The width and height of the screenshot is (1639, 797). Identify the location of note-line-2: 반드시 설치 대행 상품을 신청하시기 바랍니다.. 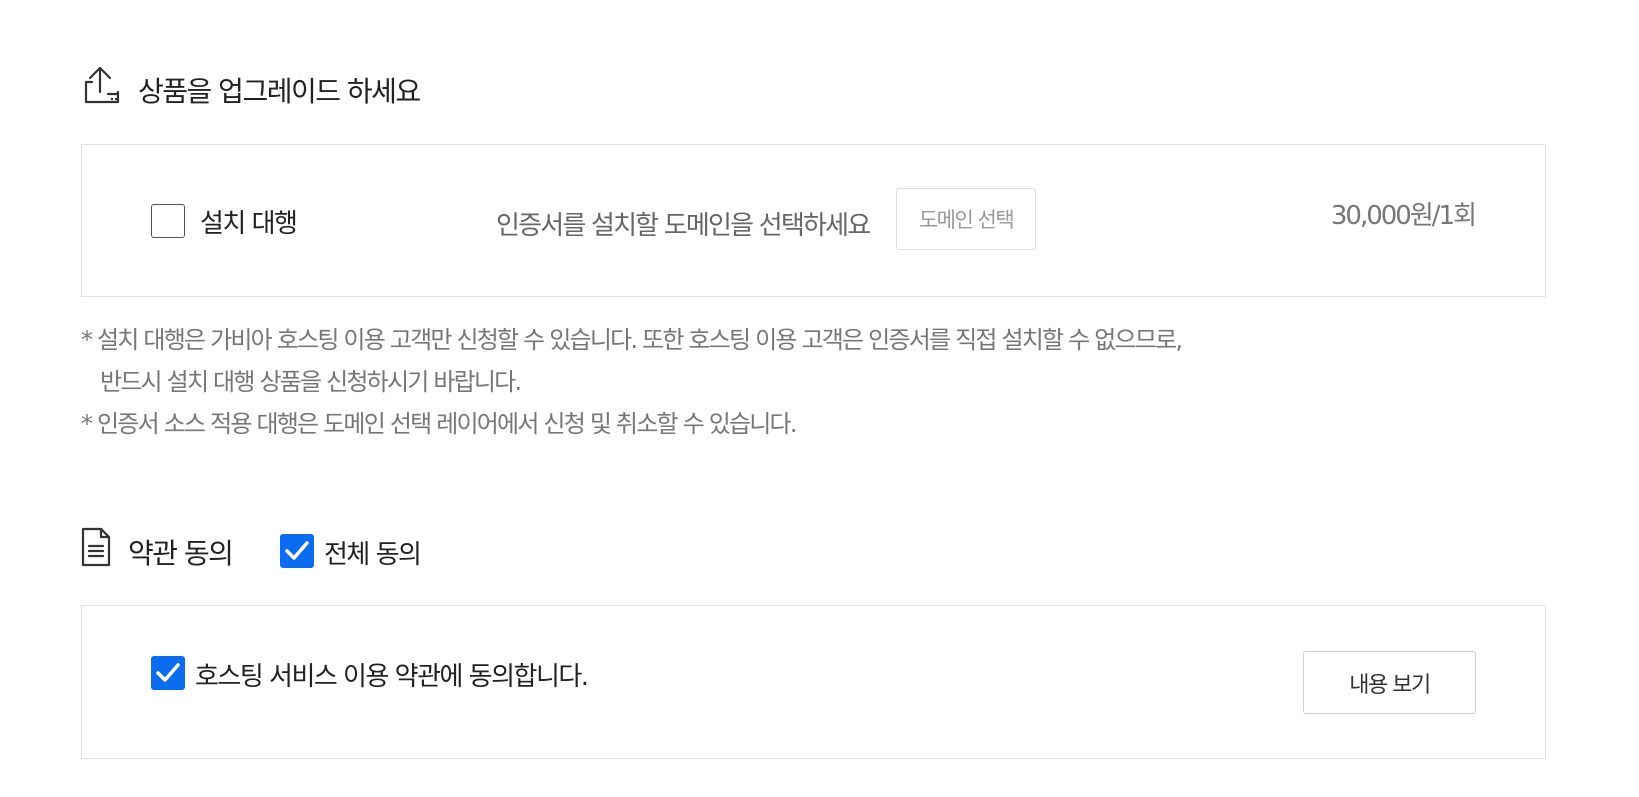
(311, 382).